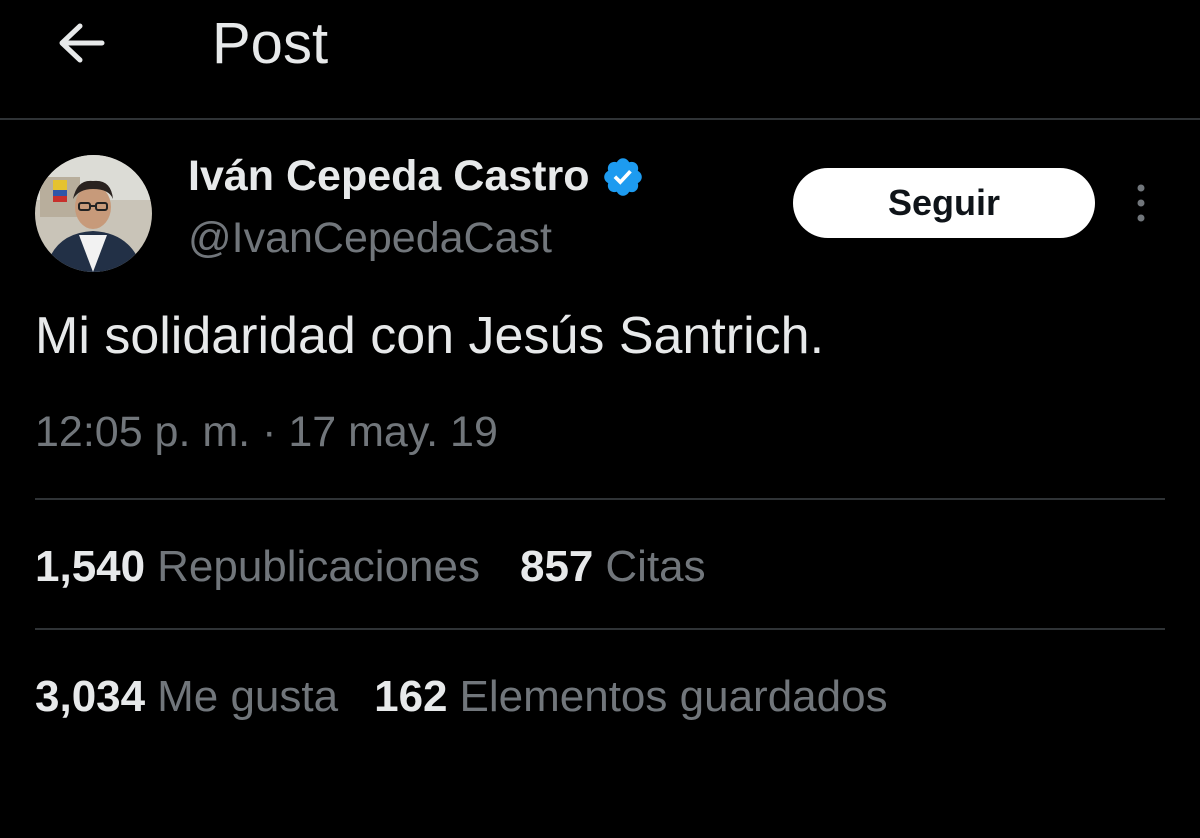  I want to click on more-vertical-icon, so click(1141, 203).